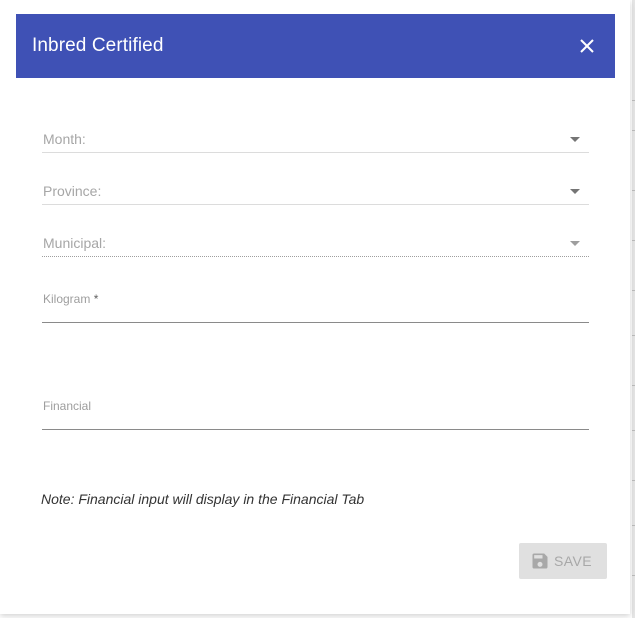 The height and width of the screenshot is (618, 635). I want to click on dialog-title-bar: Inbred Certified, so click(315, 46).